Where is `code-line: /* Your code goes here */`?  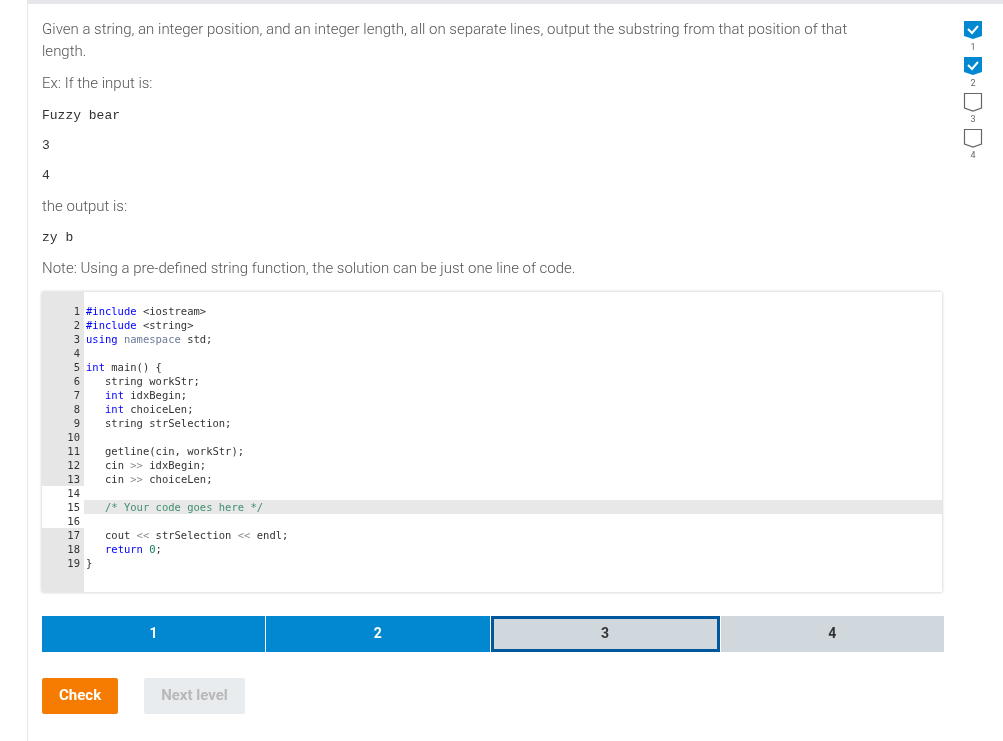
code-line: /* Your code goes here */ is located at coordinates (184, 506).